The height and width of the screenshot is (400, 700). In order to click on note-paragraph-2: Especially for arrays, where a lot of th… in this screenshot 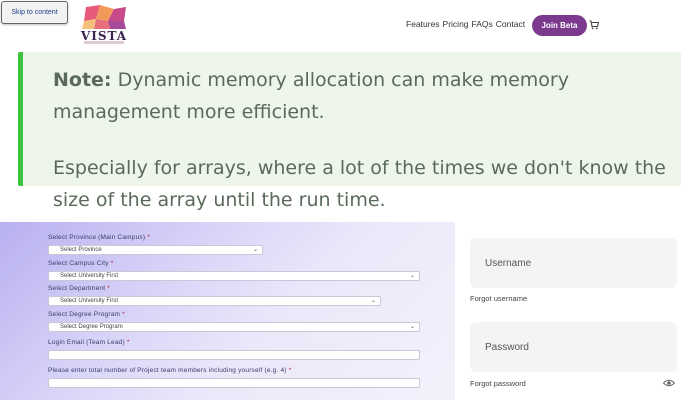, I will do `click(359, 184)`.